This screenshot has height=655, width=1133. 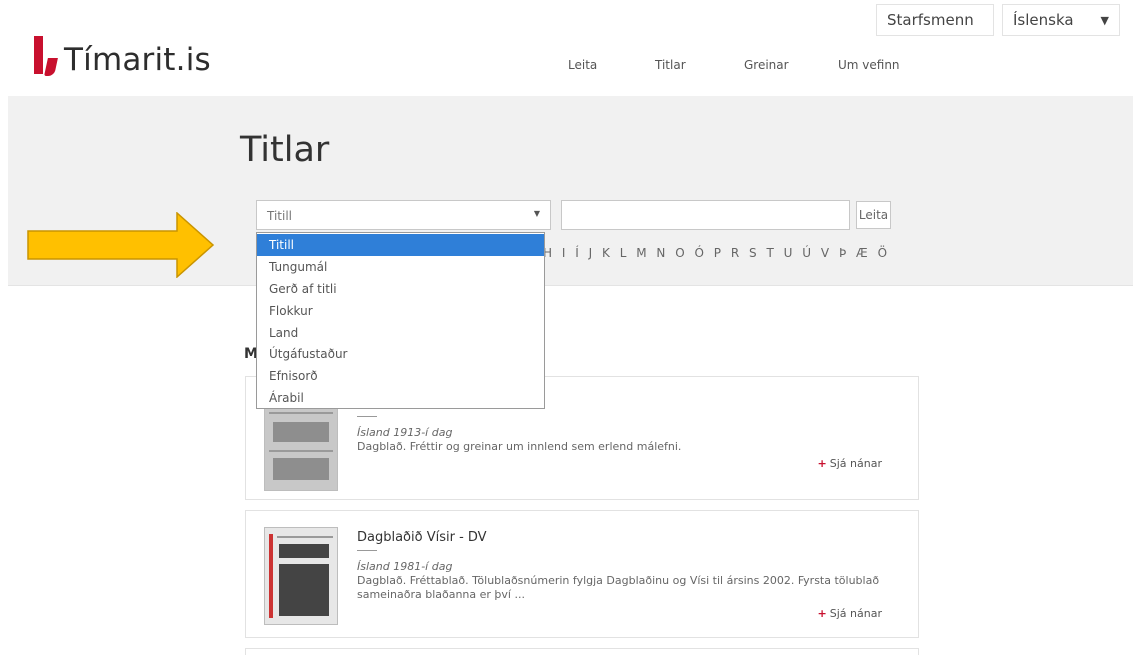 What do you see at coordinates (606, 253) in the screenshot?
I see `alphabet-letter: K` at bounding box center [606, 253].